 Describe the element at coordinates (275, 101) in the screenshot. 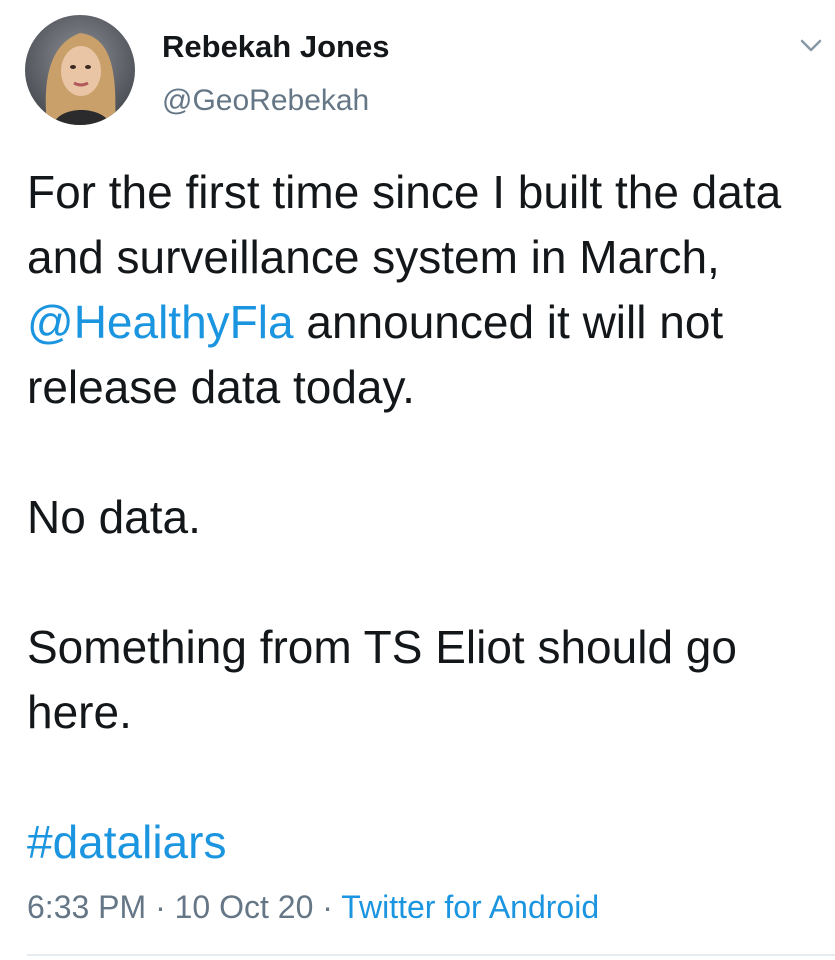

I see `user-handle: @GeoRebekah` at that location.